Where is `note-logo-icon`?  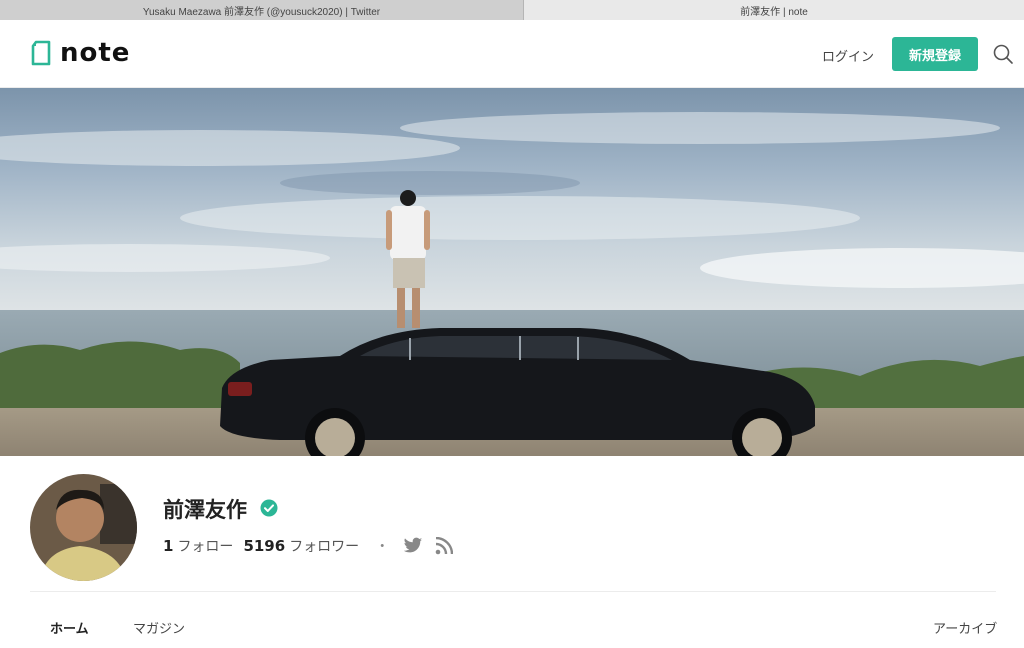
note-logo-icon is located at coordinates (41, 53).